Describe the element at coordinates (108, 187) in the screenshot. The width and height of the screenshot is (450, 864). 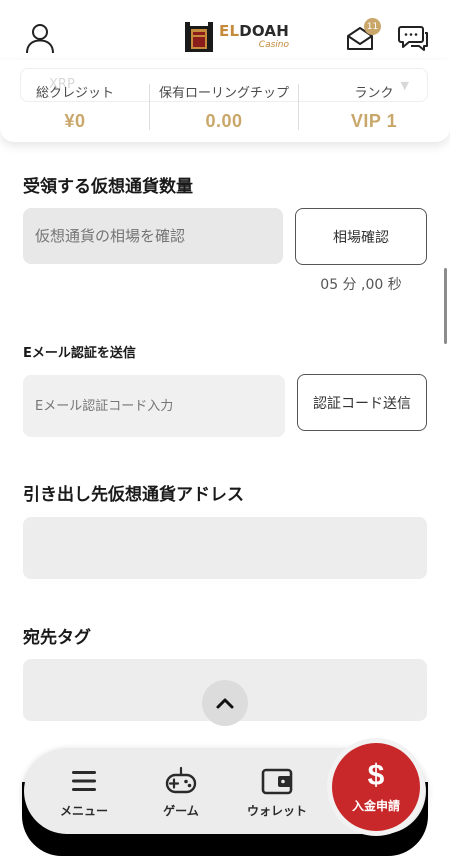
I see `crypto-amount-title: 受領する仮想通貨数量` at that location.